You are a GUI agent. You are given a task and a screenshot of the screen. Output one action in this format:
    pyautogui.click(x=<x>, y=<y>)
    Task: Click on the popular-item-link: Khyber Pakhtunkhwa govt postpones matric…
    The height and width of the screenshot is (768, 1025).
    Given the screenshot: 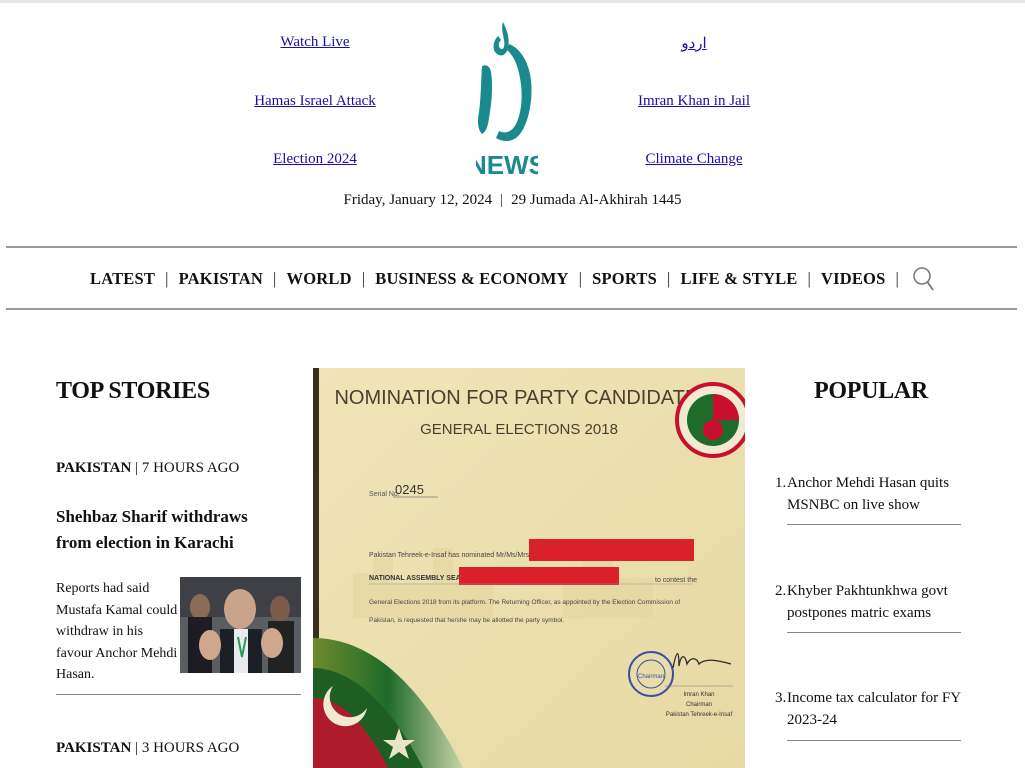 What is the action you would take?
    pyautogui.click(x=874, y=602)
    